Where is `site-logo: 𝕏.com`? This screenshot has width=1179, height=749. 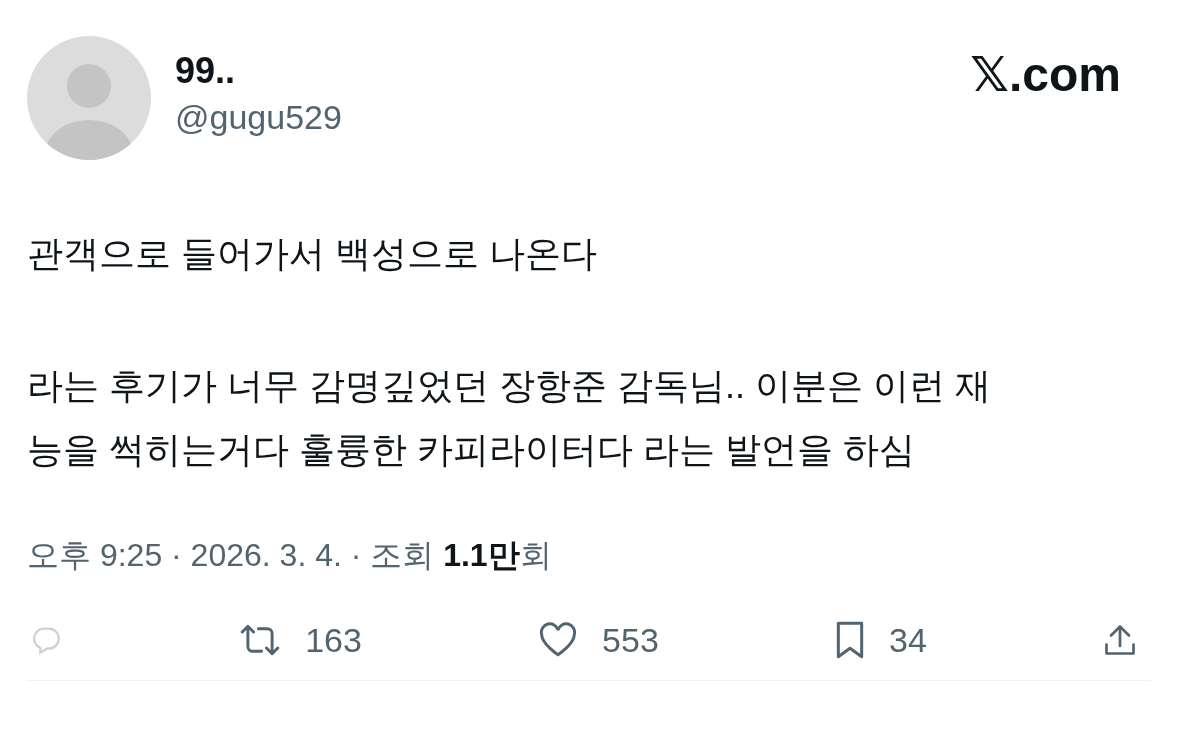
site-logo: 𝕏.com is located at coordinates (1045, 74).